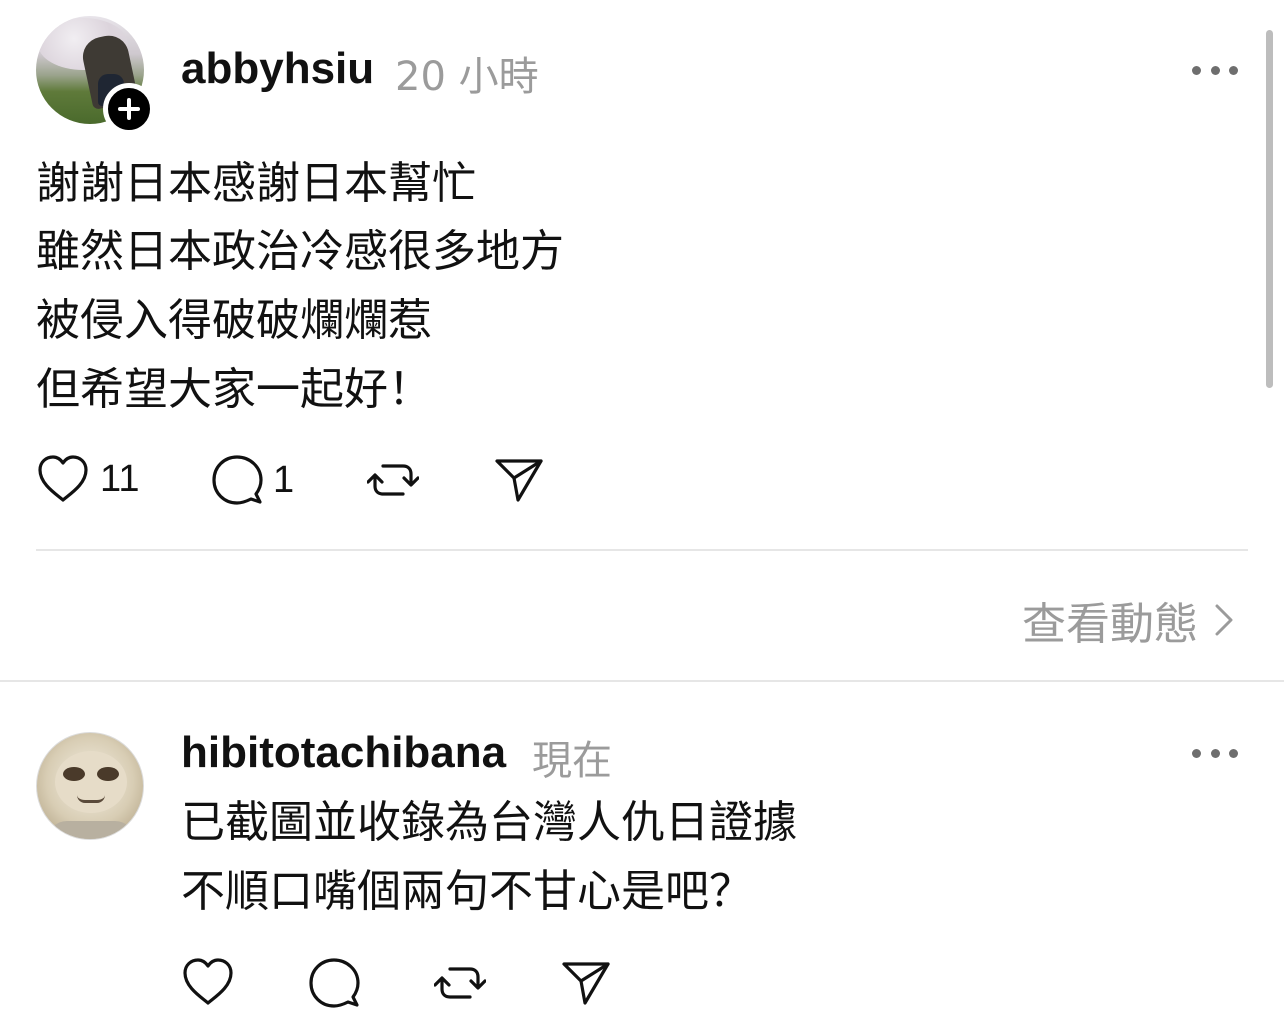 The image size is (1284, 1025). Describe the element at coordinates (91, 782) in the screenshot. I see `avatar-face` at that location.